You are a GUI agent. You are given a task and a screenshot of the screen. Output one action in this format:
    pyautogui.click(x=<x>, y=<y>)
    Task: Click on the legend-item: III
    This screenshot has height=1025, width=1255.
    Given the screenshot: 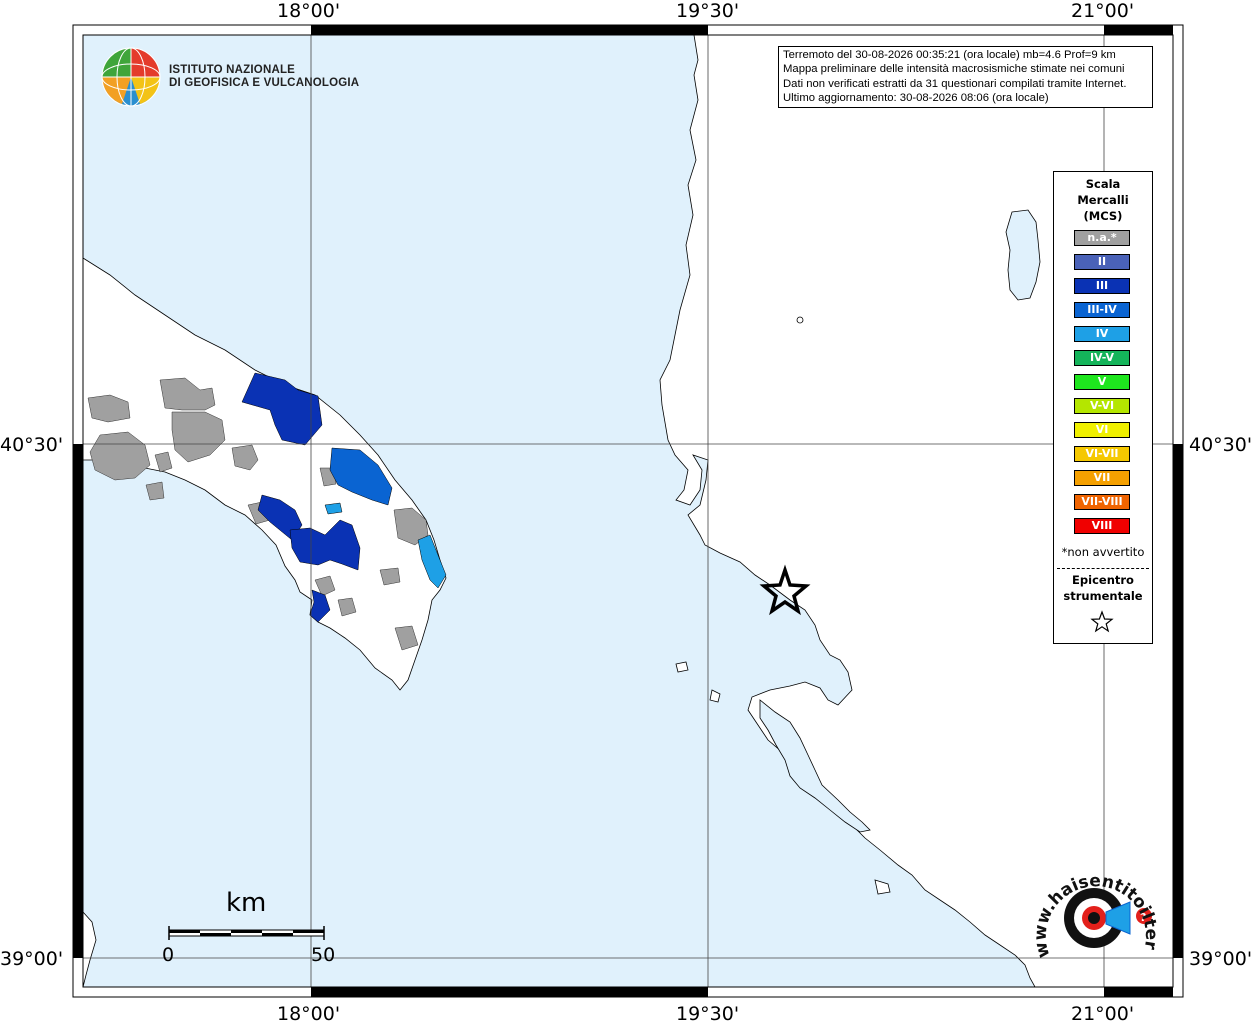 What is the action you would take?
    pyautogui.click(x=1102, y=286)
    